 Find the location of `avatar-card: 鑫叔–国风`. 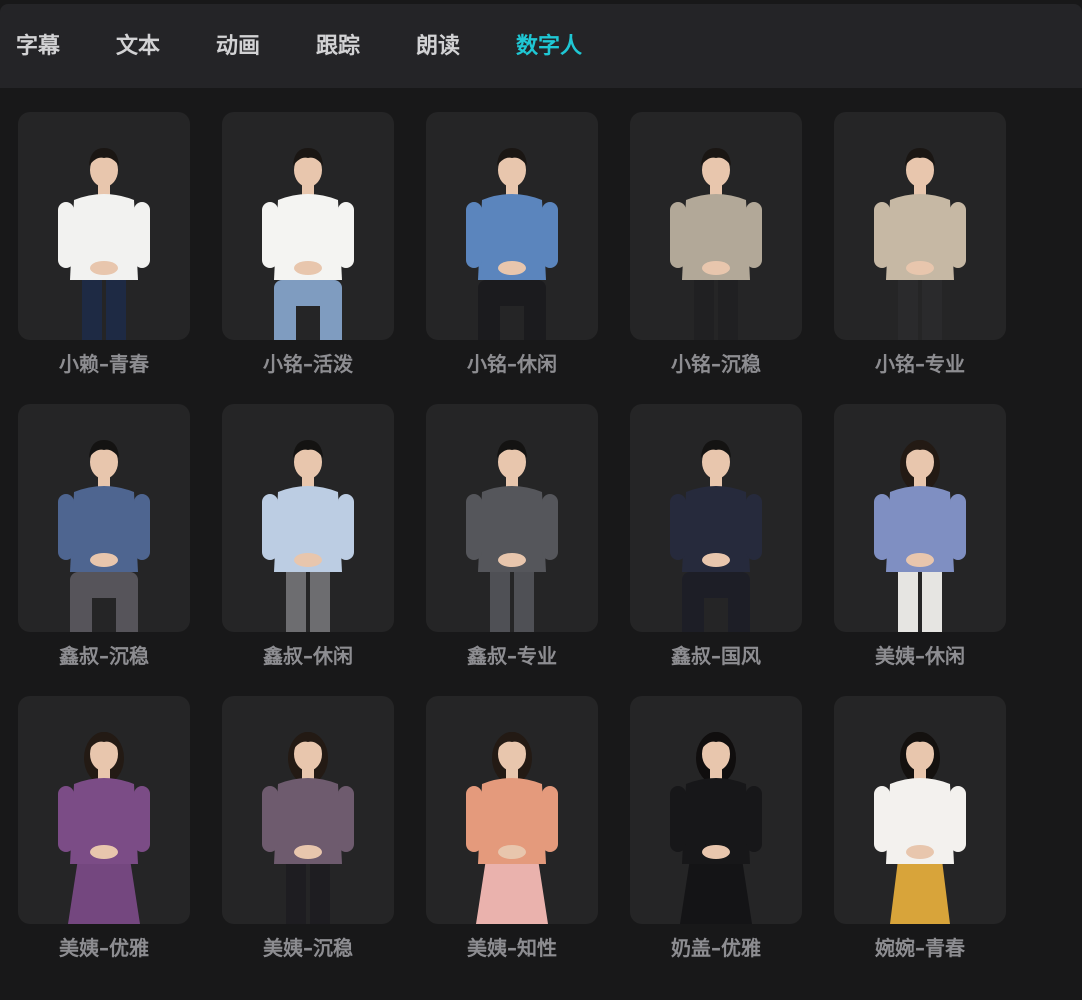

avatar-card: 鑫叔–国风 is located at coordinates (716, 539).